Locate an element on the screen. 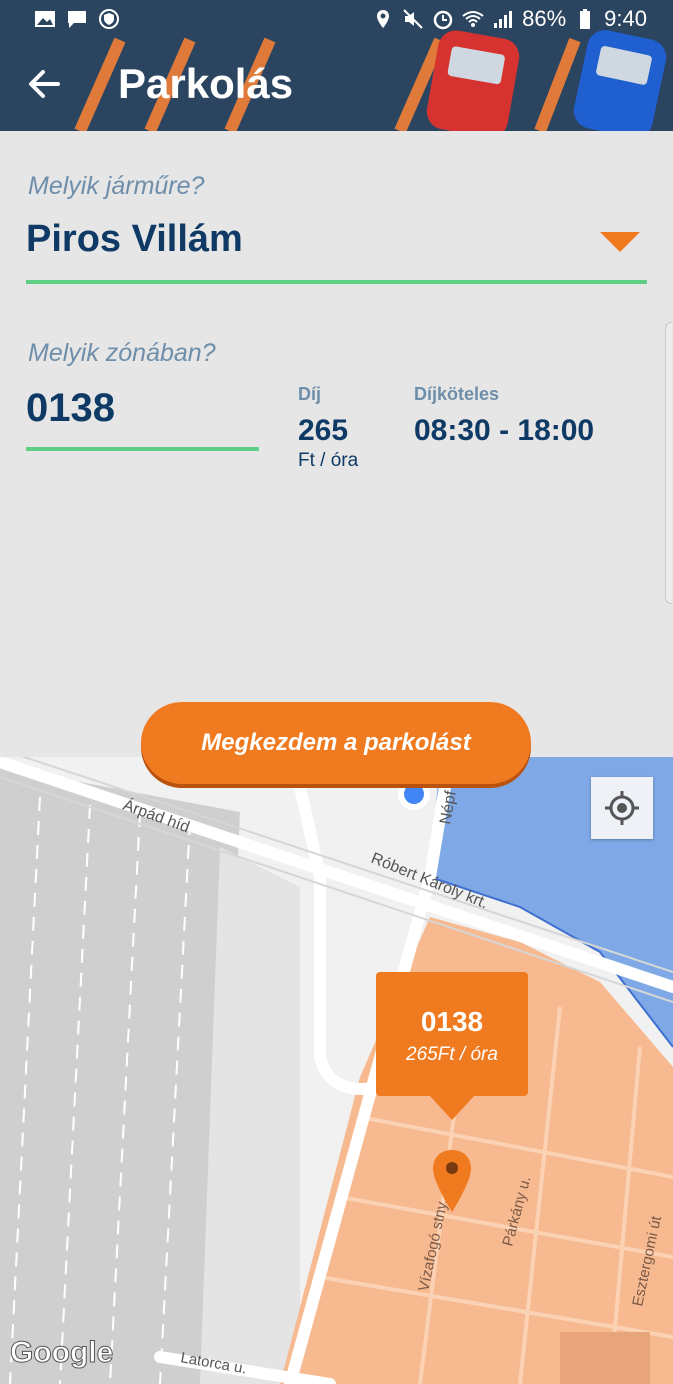 This screenshot has height=1384, width=673. bubble-zone-price: 265Ft / óra is located at coordinates (452, 1054).